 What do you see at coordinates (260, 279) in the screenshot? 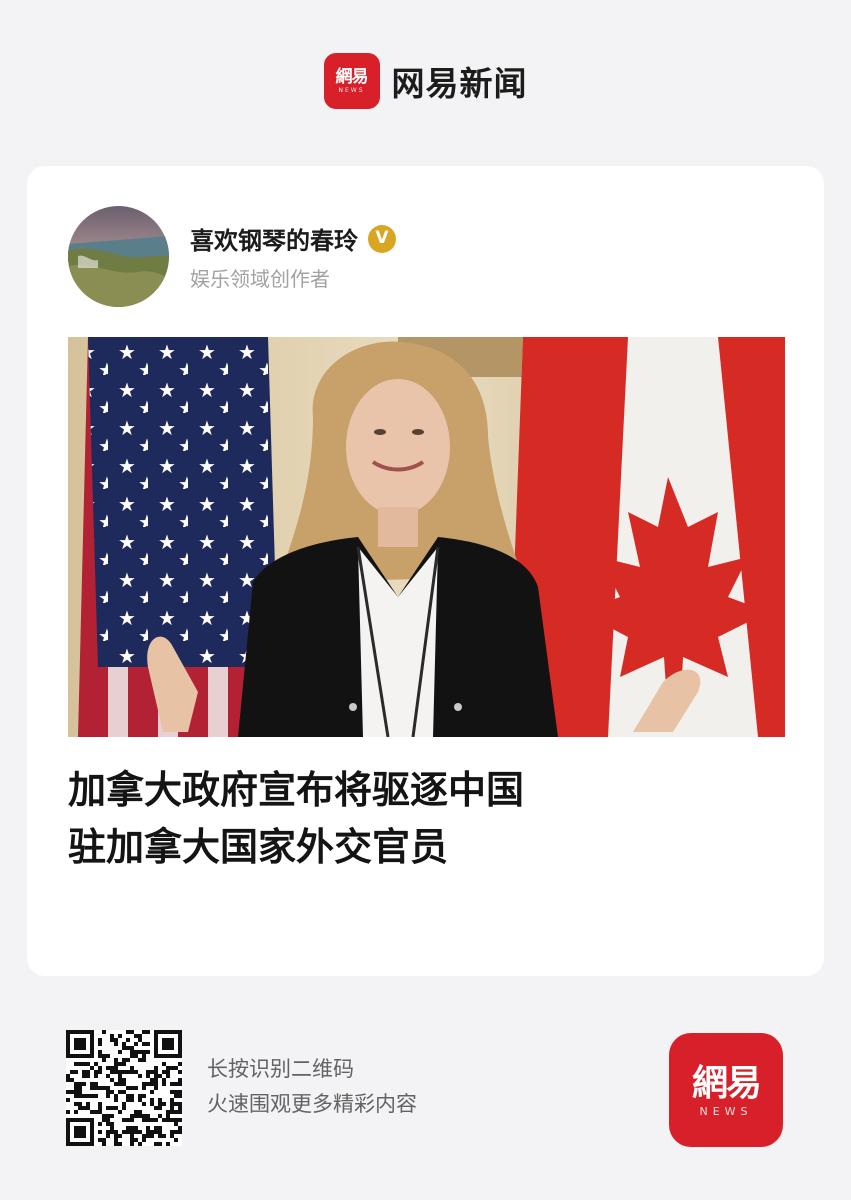
I see `author-role: 娱乐领域创作者` at bounding box center [260, 279].